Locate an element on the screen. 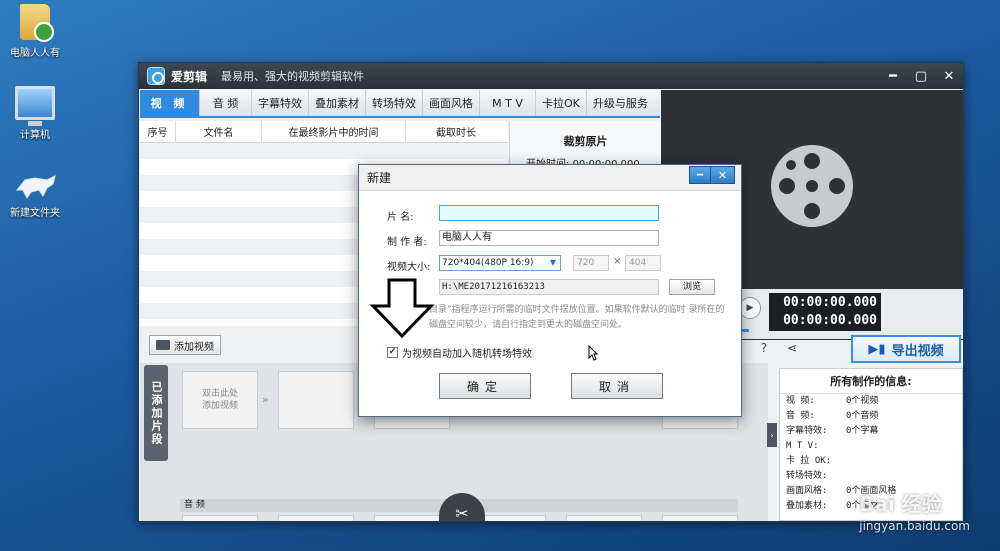  col-index: 序号 is located at coordinates (158, 131).